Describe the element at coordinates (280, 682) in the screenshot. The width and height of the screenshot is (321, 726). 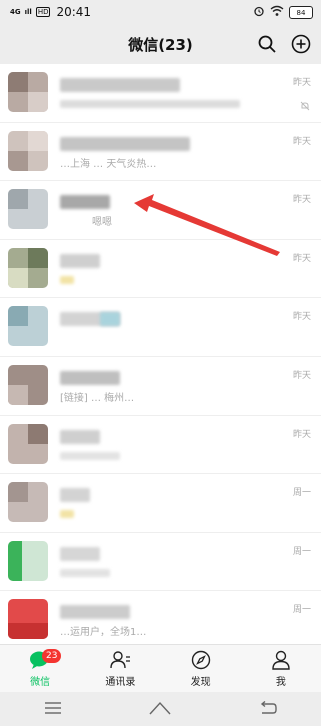
I see `tab-label: 我` at that location.